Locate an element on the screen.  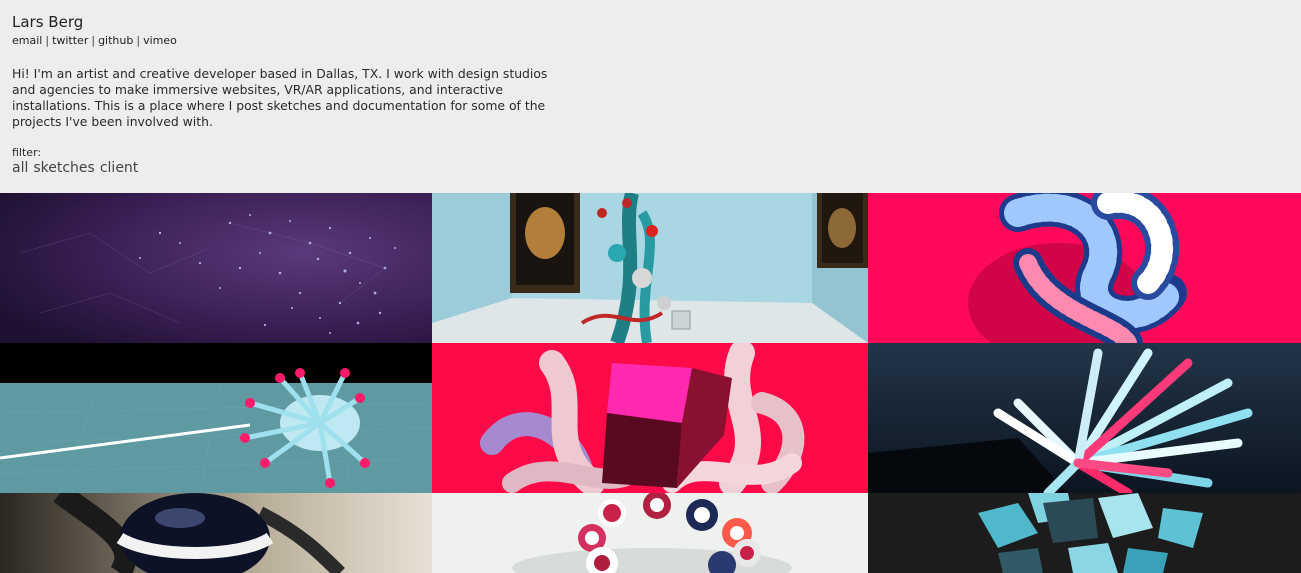
particle-galaxy-thumbnail is located at coordinates (216, 268).